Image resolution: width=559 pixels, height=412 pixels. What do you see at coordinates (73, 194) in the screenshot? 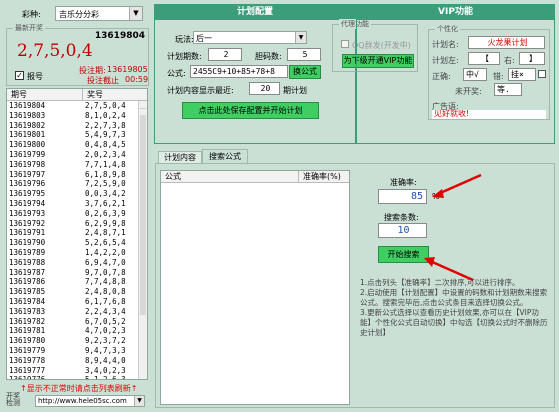
I see `history-row: 13619795 0,0,3,4,2` at bounding box center [73, 194].